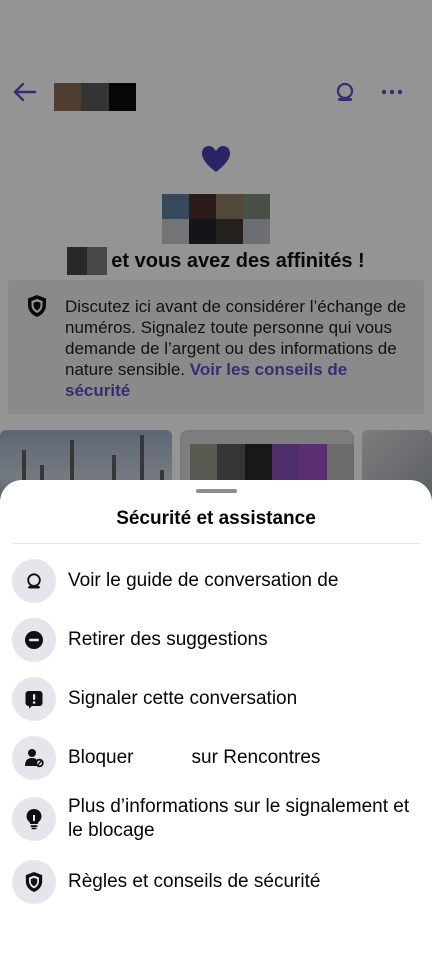 This screenshot has width=432, height=970. What do you see at coordinates (183, 698) in the screenshot?
I see `menu-item-label: Signaler cette conversation` at bounding box center [183, 698].